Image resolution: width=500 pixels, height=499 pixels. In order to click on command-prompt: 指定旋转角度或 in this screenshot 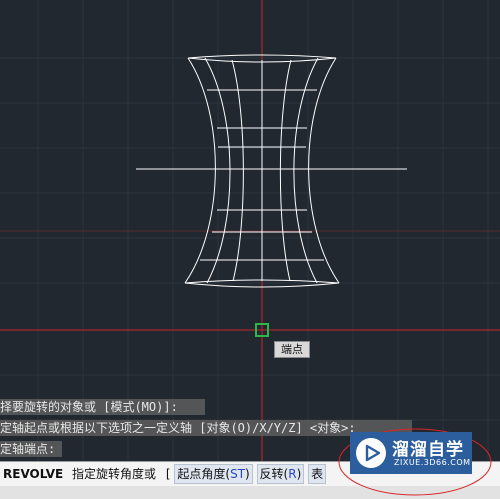, I will do `click(114, 474)`.